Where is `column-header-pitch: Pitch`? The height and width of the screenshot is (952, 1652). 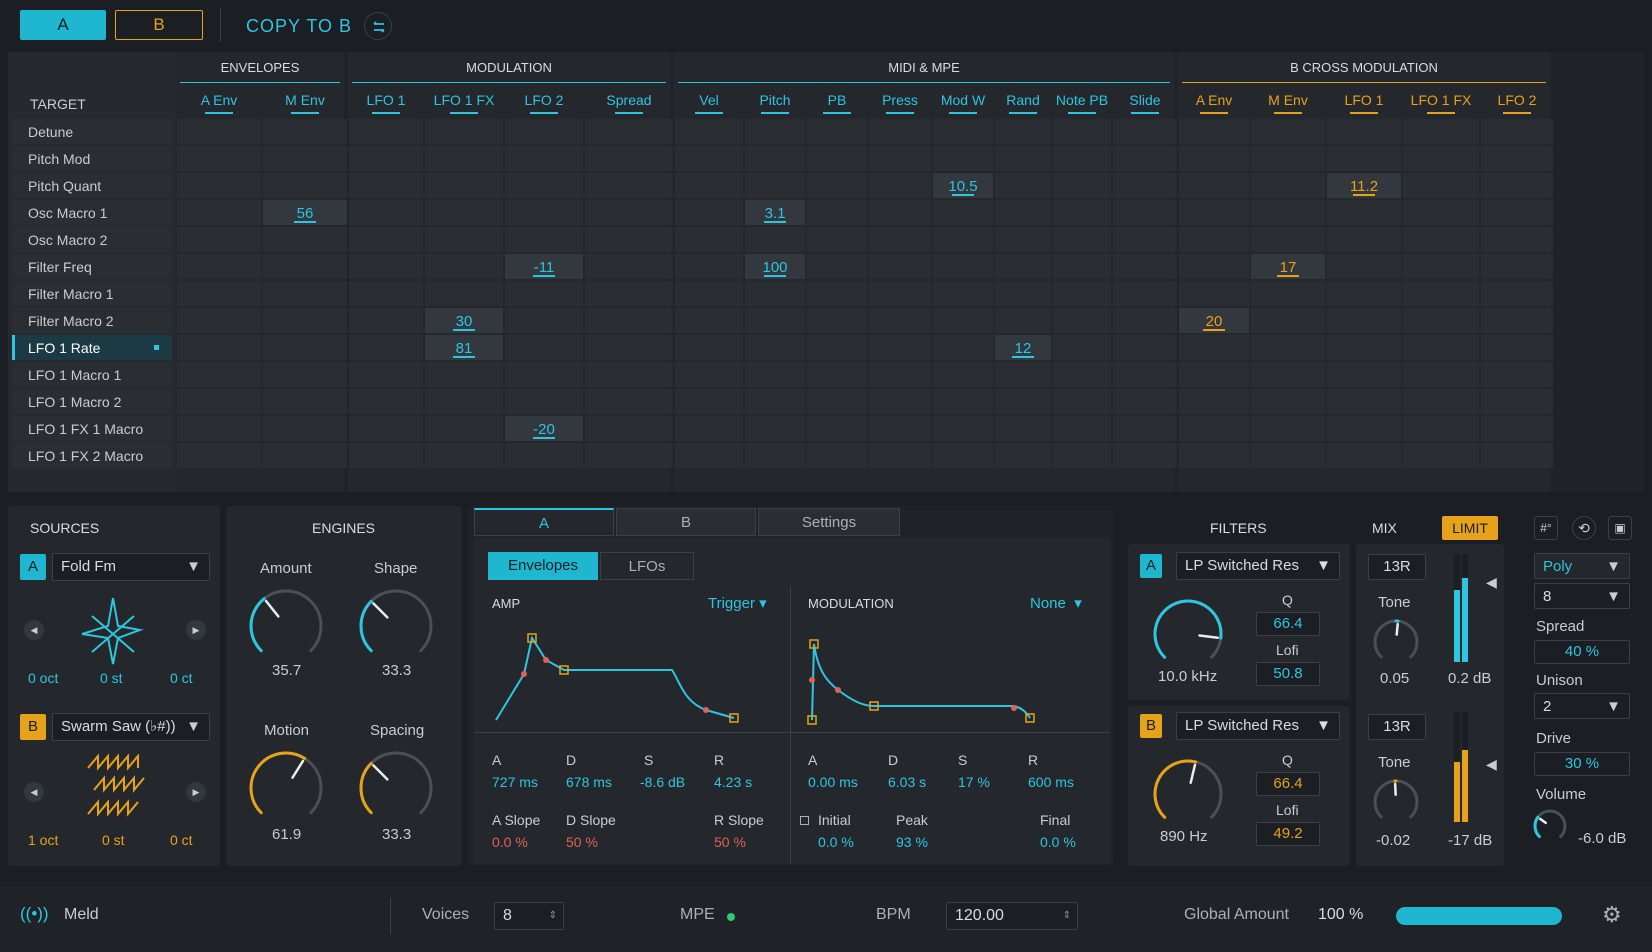
column-header-pitch: Pitch is located at coordinates (775, 100).